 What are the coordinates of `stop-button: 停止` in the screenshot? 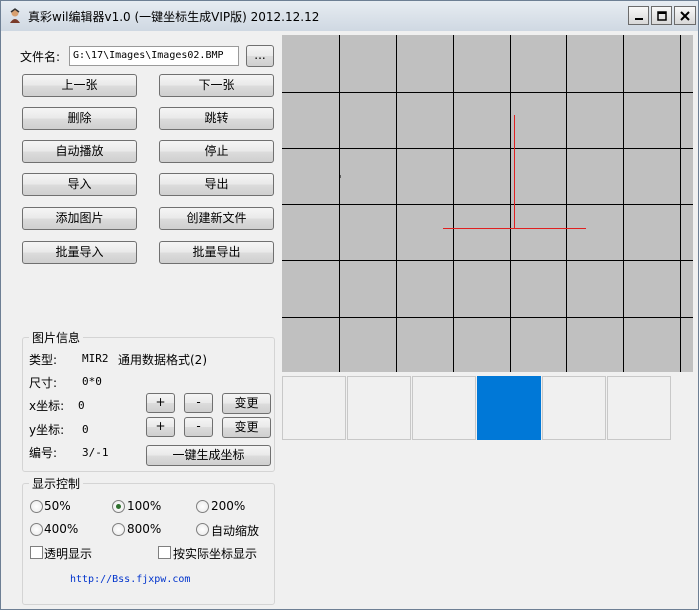 It's located at (216, 151).